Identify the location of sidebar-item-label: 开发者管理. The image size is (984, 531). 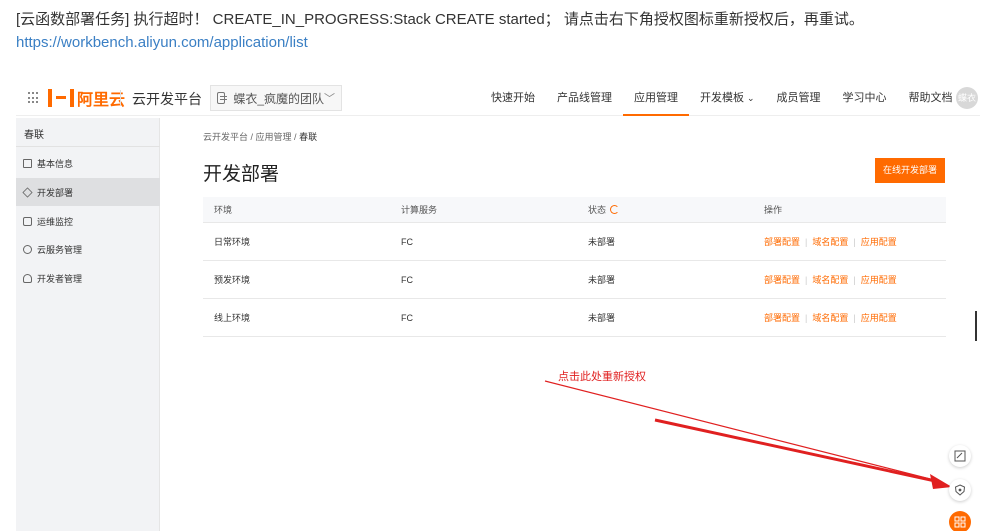
(60, 278).